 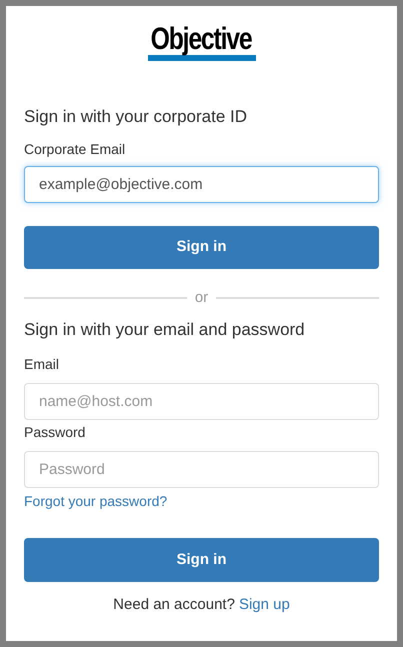 I want to click on divider-text: or, so click(x=201, y=298).